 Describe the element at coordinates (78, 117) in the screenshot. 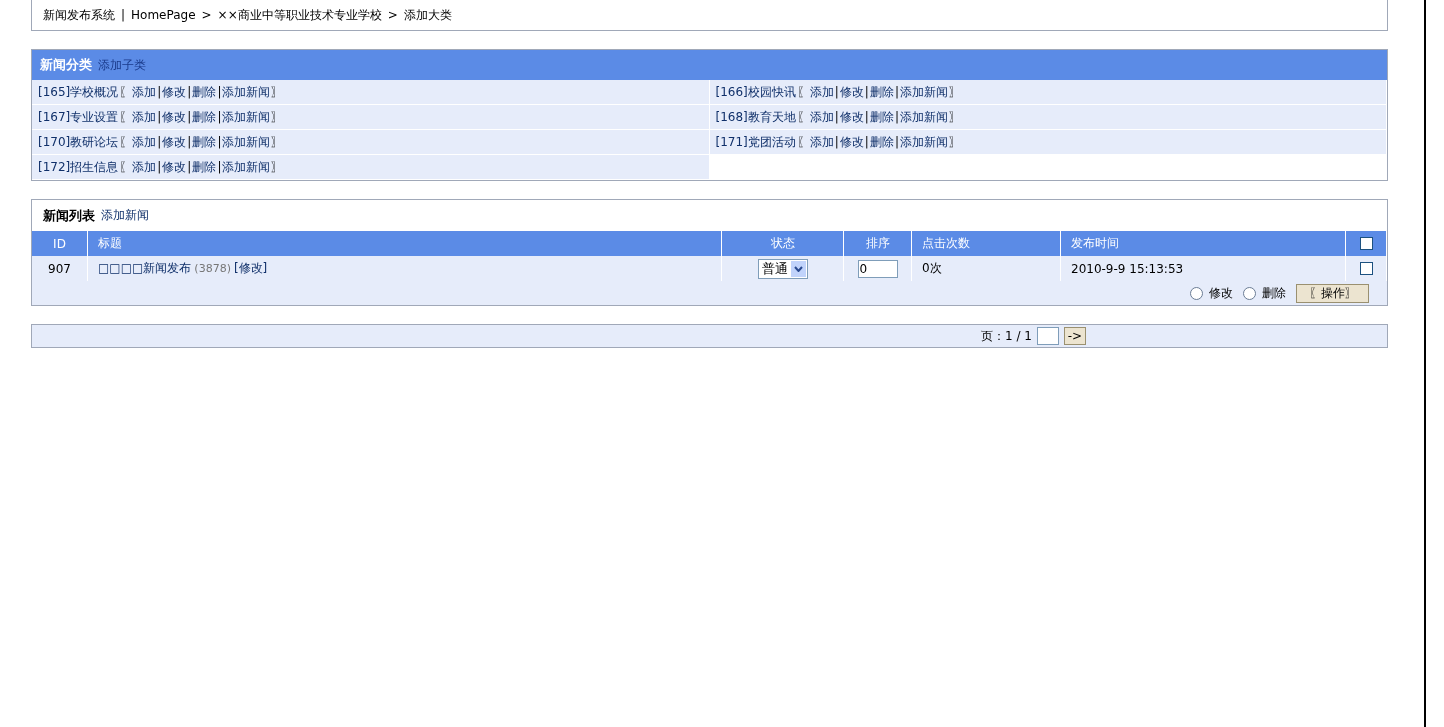

I see `category-link: [167]专业设置` at that location.